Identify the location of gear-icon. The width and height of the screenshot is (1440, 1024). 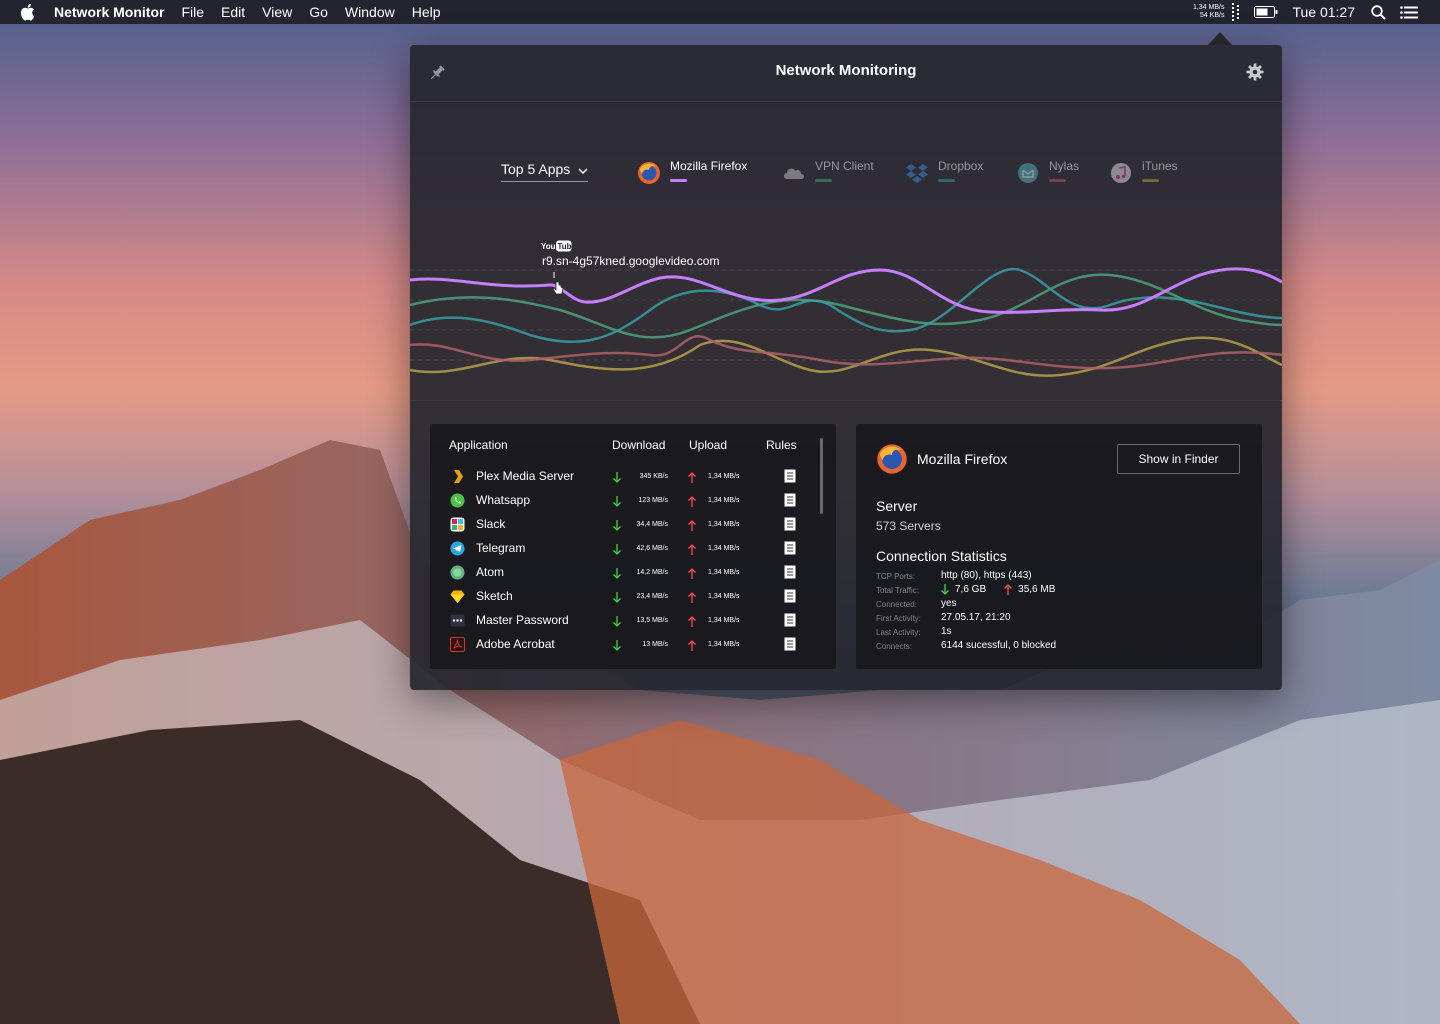
(1255, 74).